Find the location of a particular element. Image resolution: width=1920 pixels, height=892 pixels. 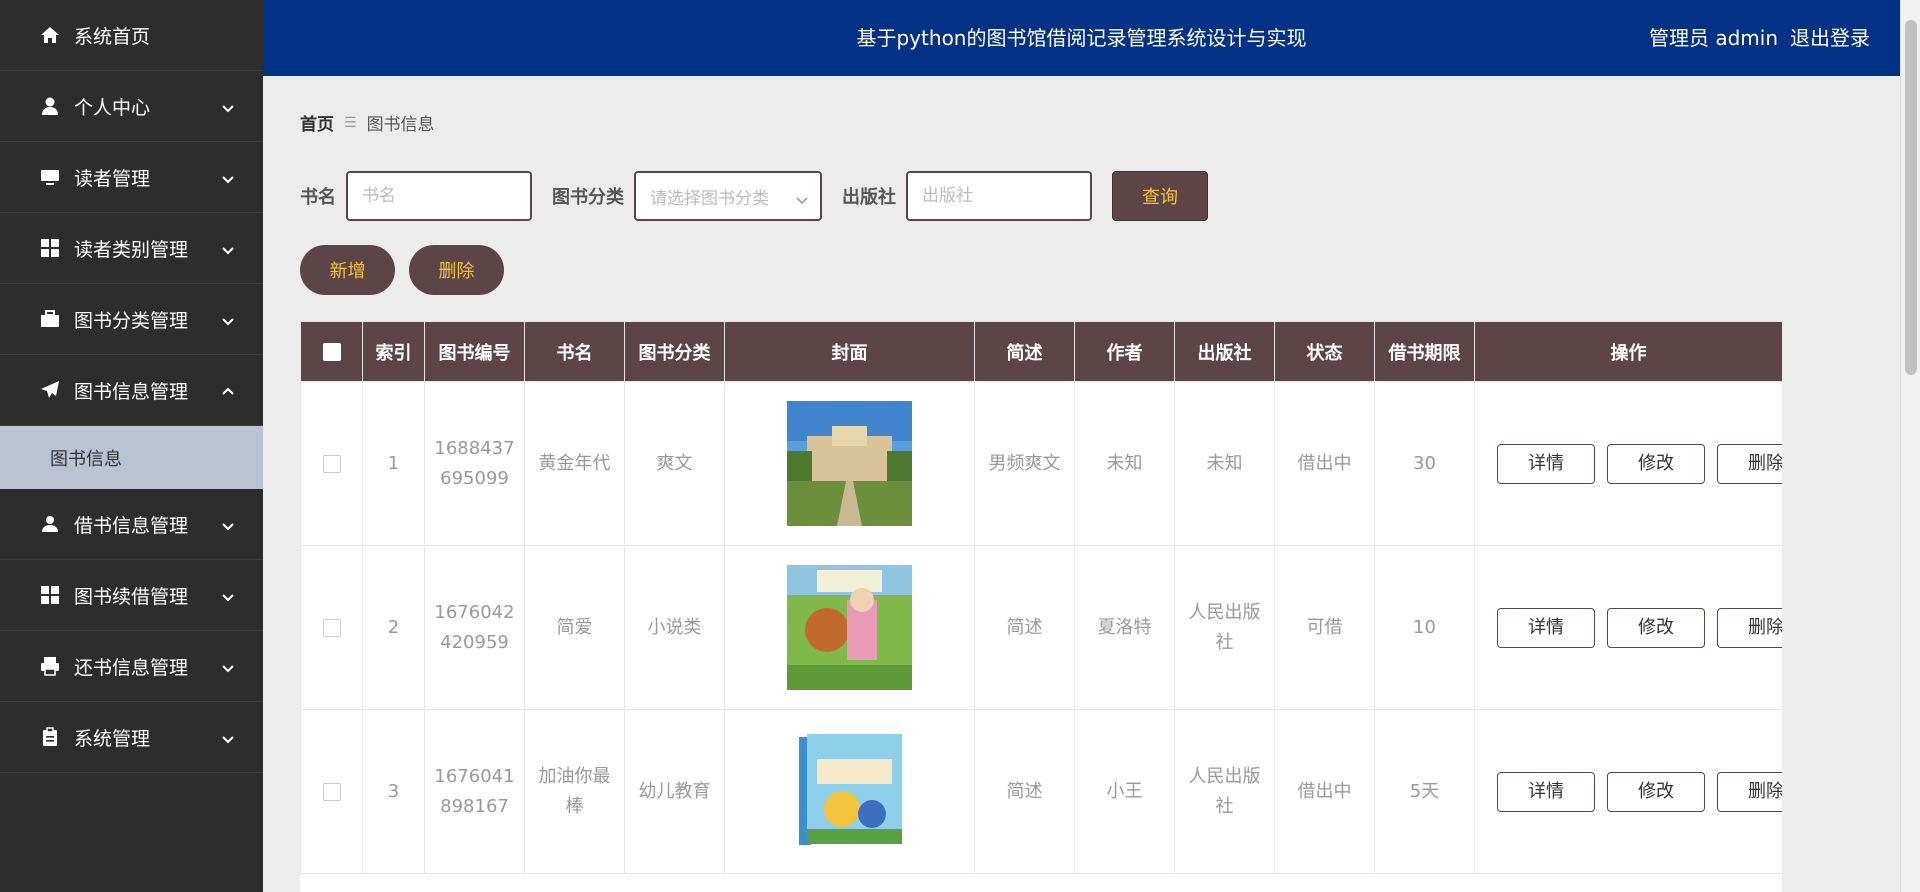

cell-name: 加油你最棒 is located at coordinates (574, 791).